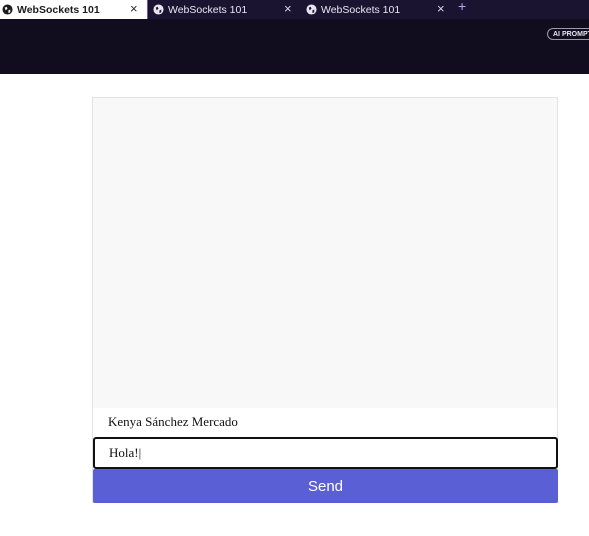 The height and width of the screenshot is (536, 589). What do you see at coordinates (288, 9) in the screenshot?
I see `tab-2-close-icon: ×` at bounding box center [288, 9].